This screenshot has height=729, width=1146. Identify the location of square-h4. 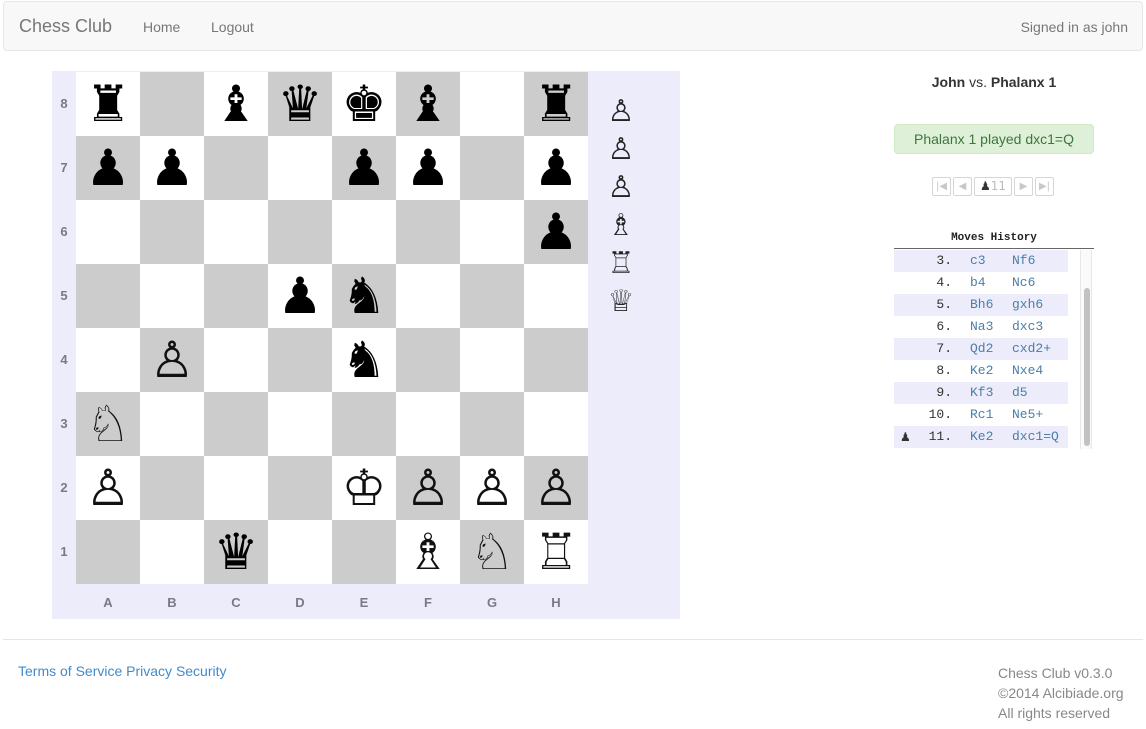
(556, 360).